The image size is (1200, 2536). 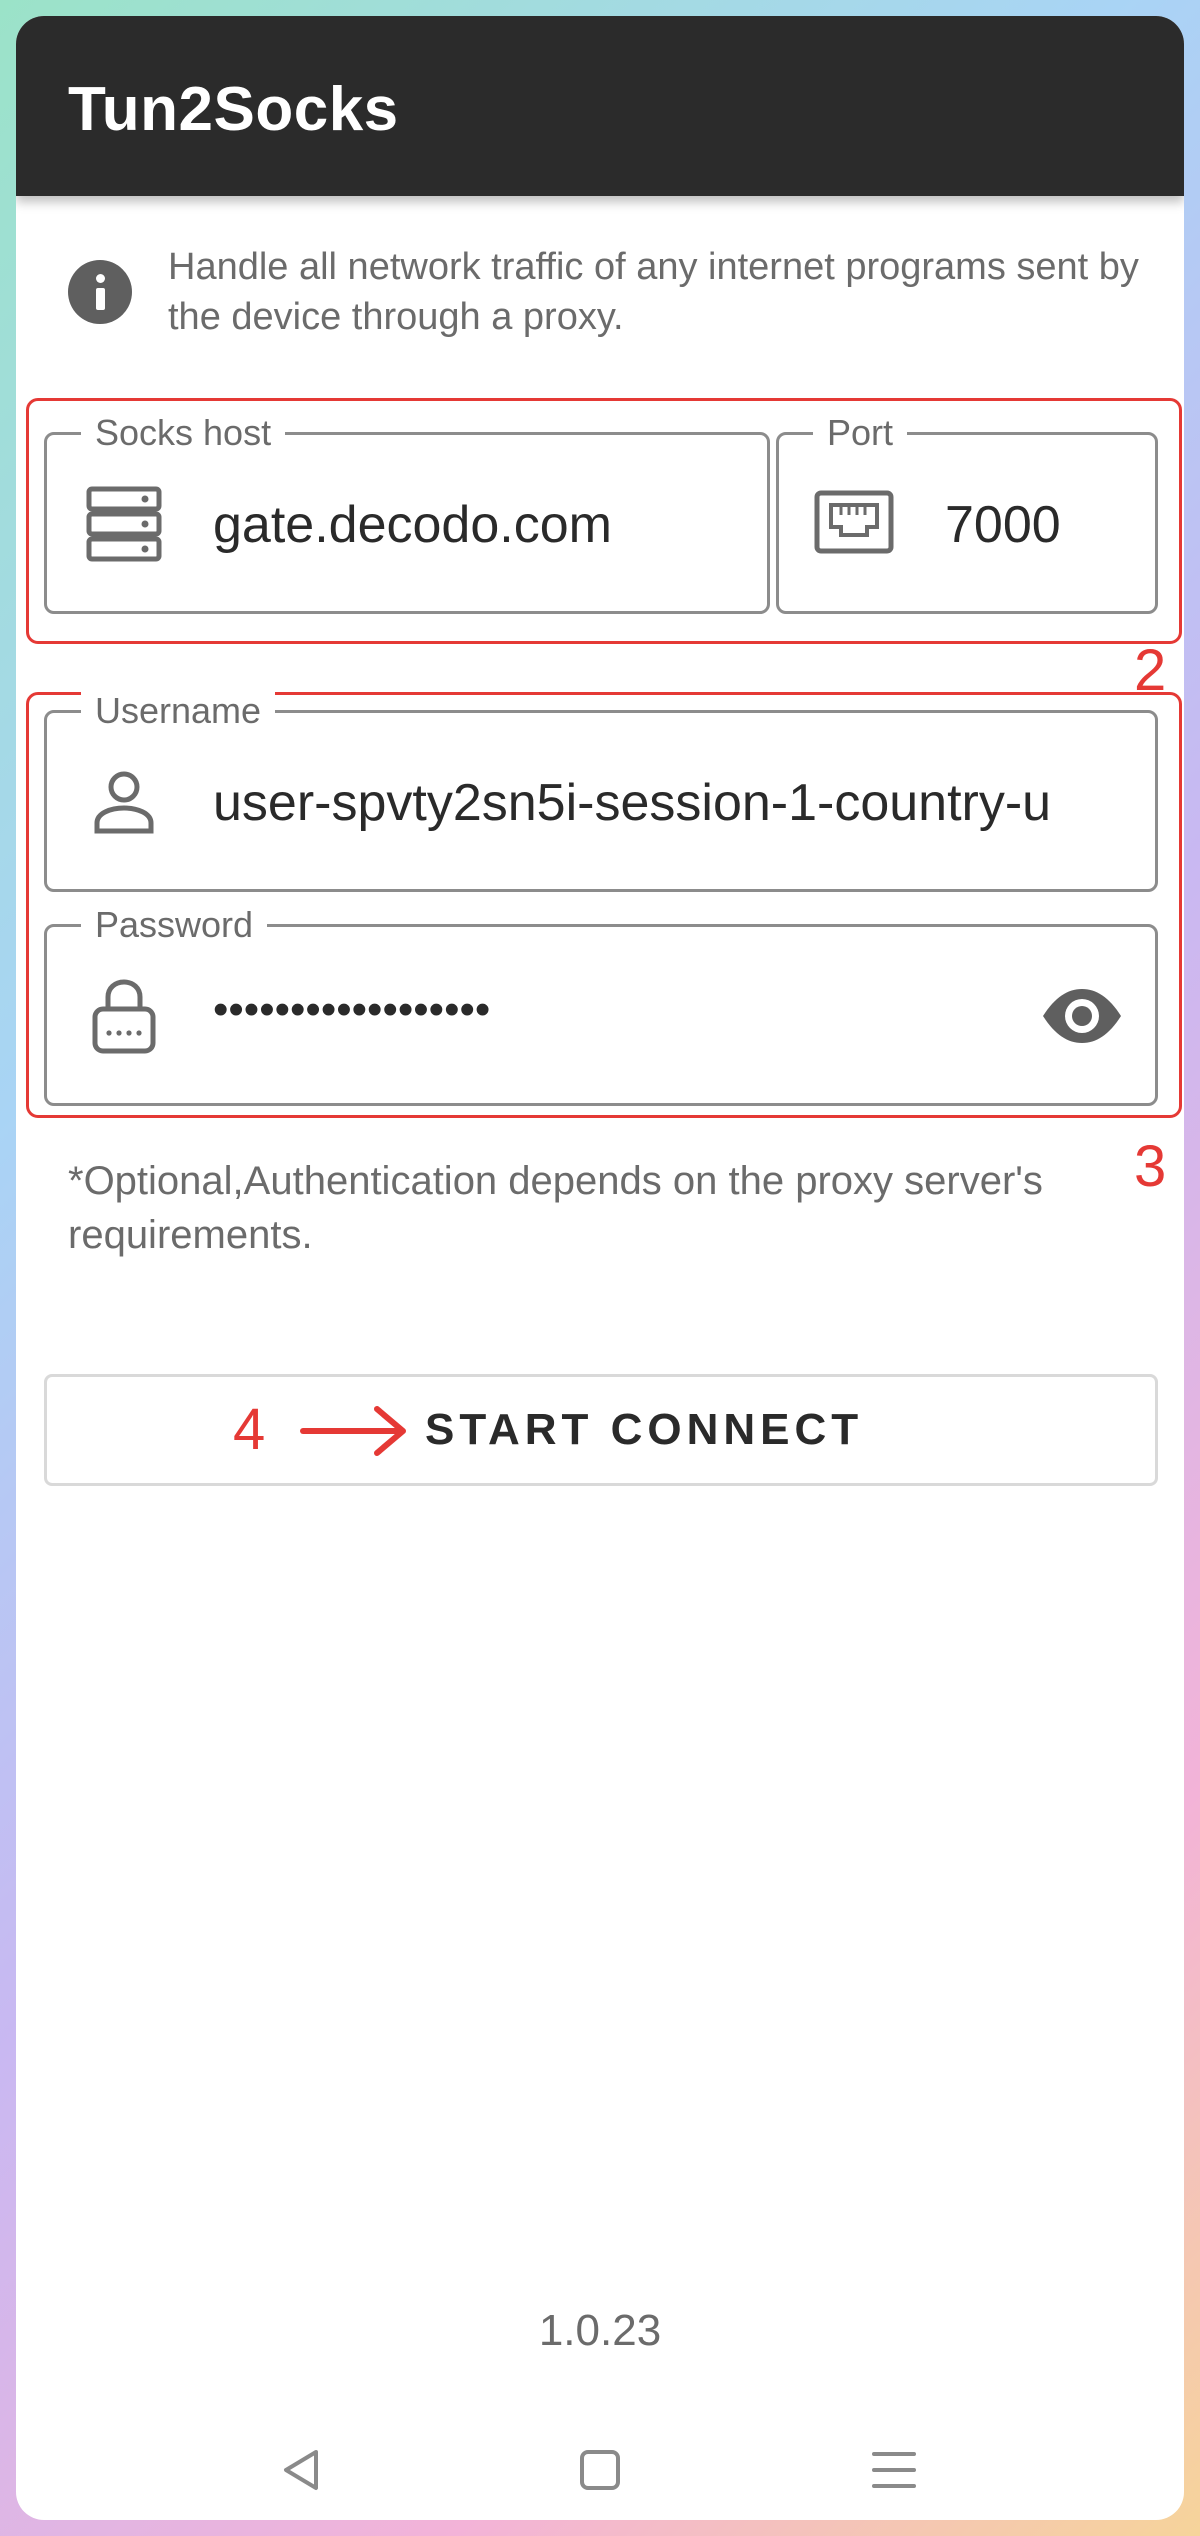 What do you see at coordinates (483, 525) in the screenshot?
I see `socks-host-input: gate.decodo.com` at bounding box center [483, 525].